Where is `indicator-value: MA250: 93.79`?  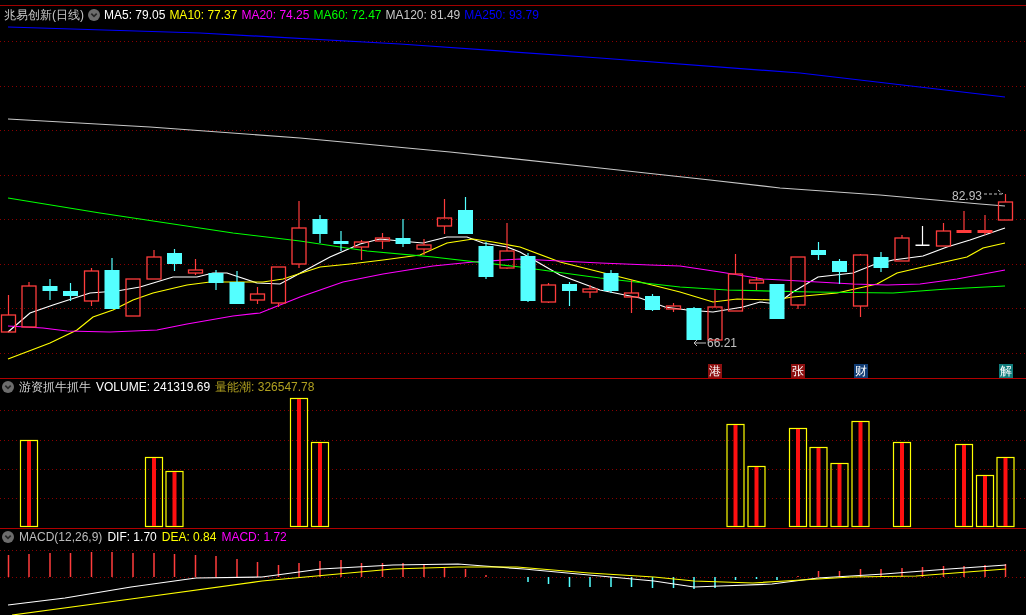 indicator-value: MA250: 93.79 is located at coordinates (501, 15).